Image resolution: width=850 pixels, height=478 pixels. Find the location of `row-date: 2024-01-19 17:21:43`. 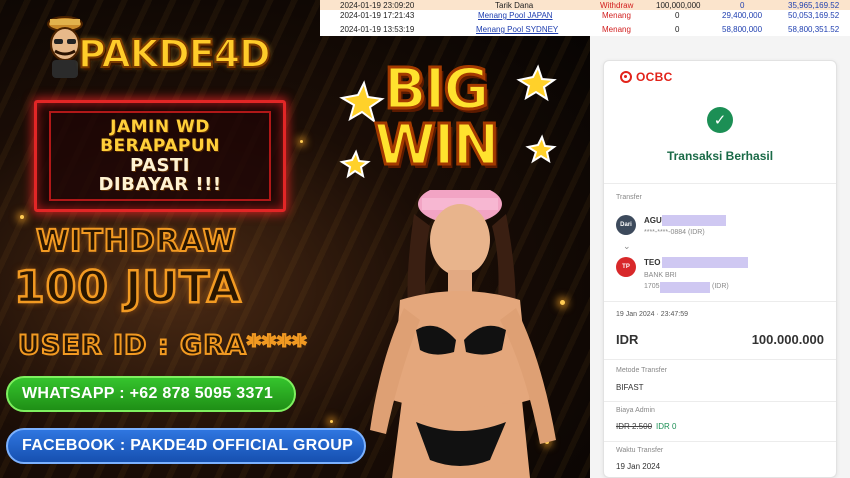

row-date: 2024-01-19 17:21:43 is located at coordinates (377, 15).